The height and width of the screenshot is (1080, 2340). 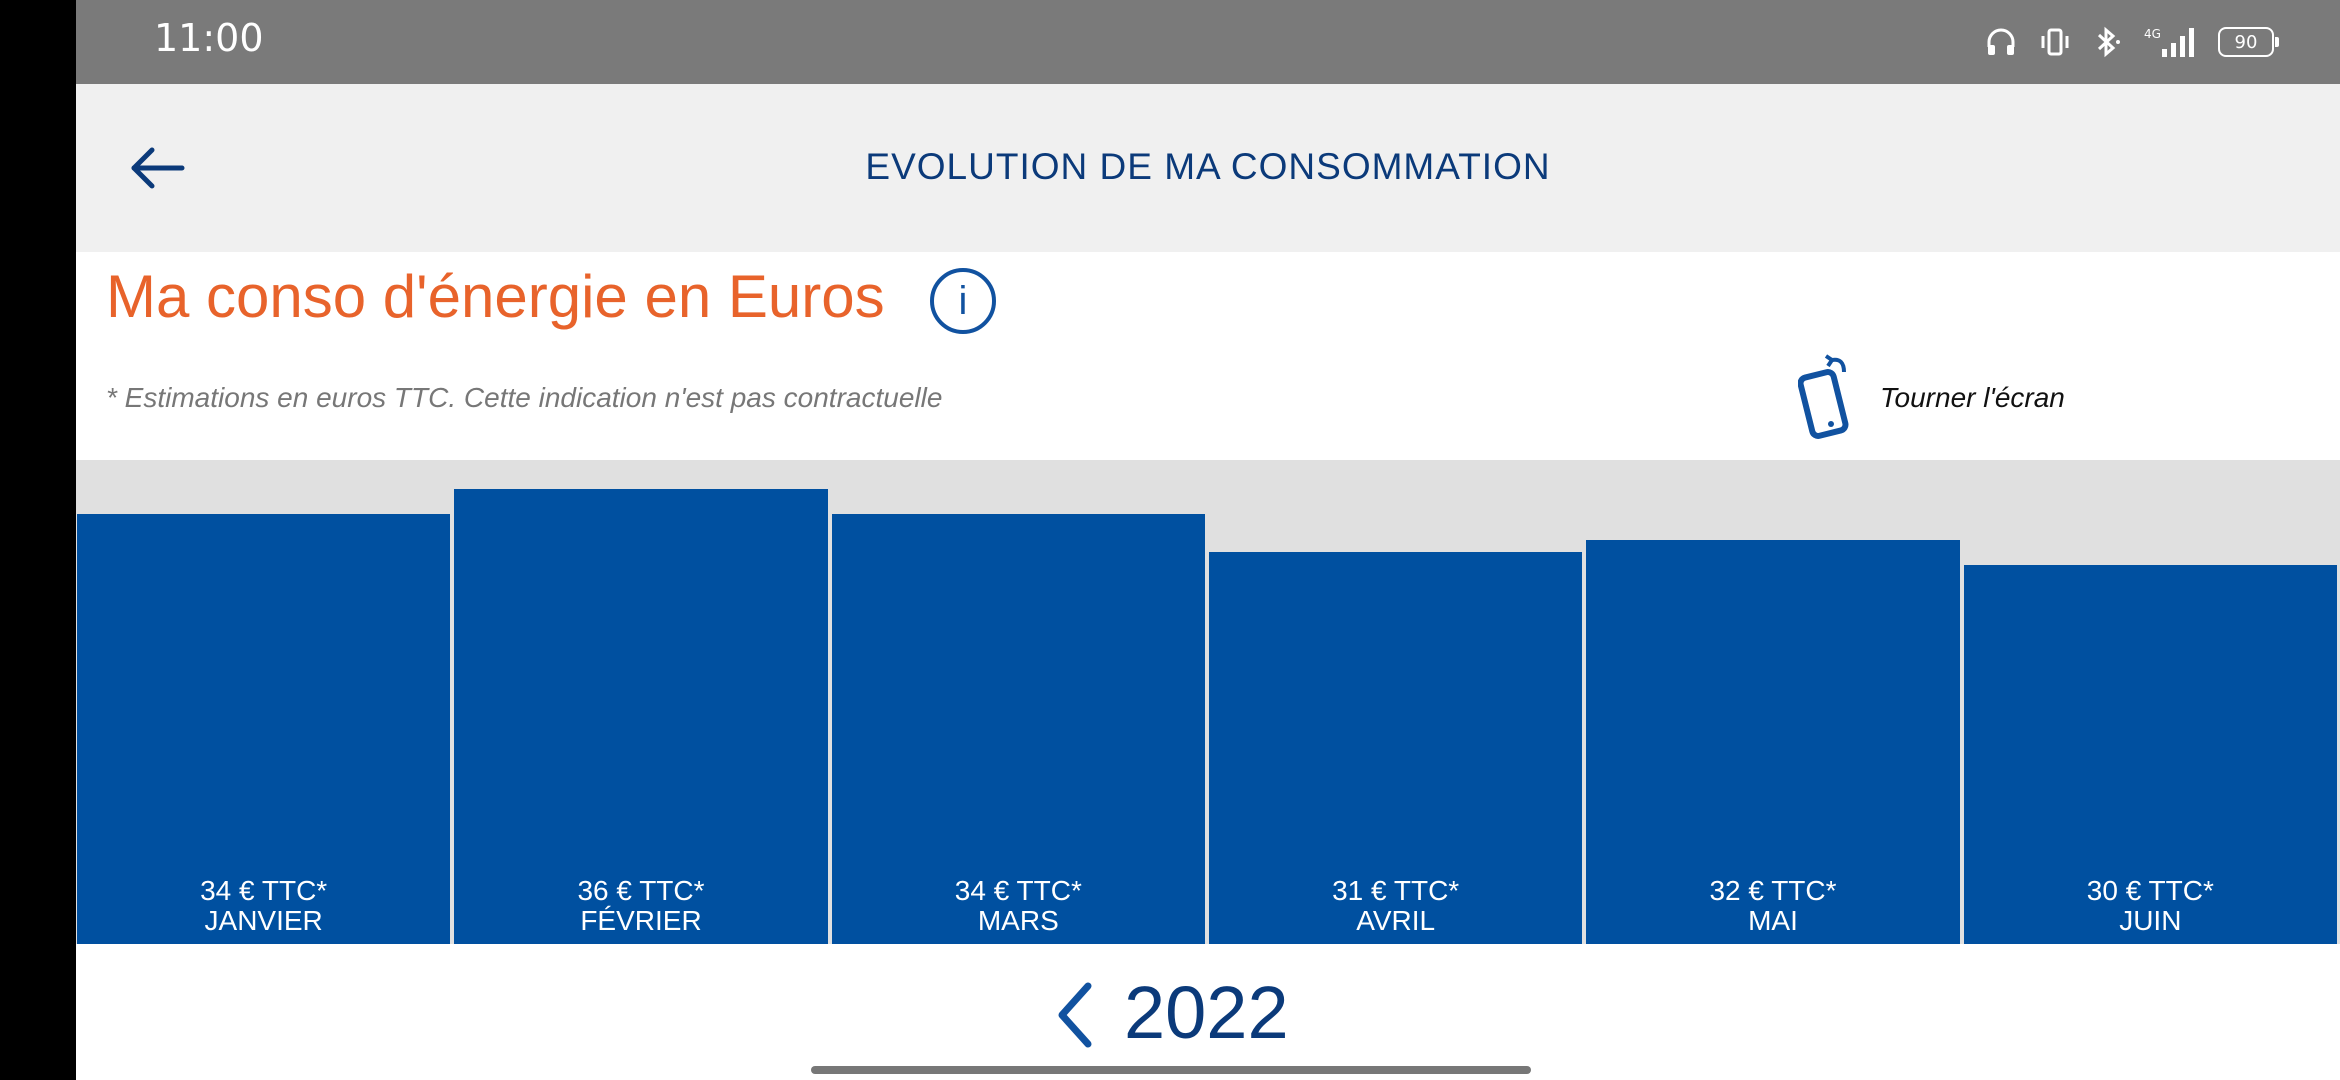 I want to click on bar-category-label: MARS, so click(x=1018, y=920).